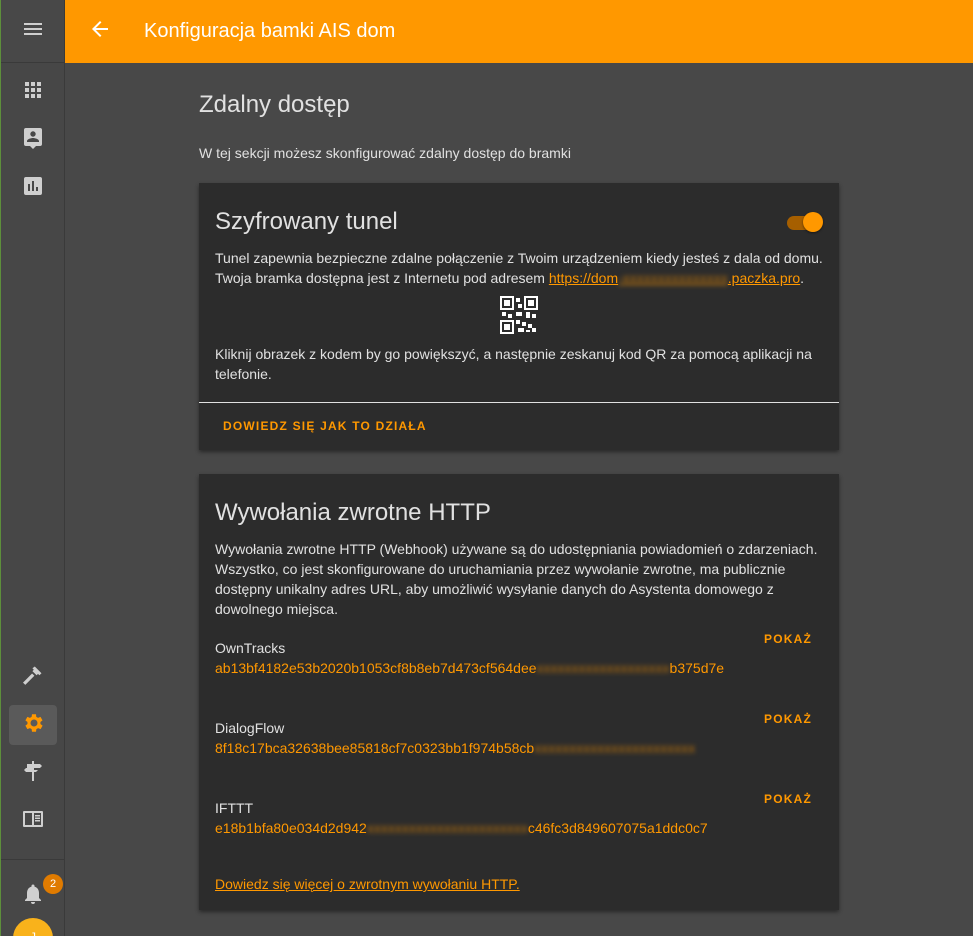 The image size is (973, 936). I want to click on sidebar-header, so click(32, 31).